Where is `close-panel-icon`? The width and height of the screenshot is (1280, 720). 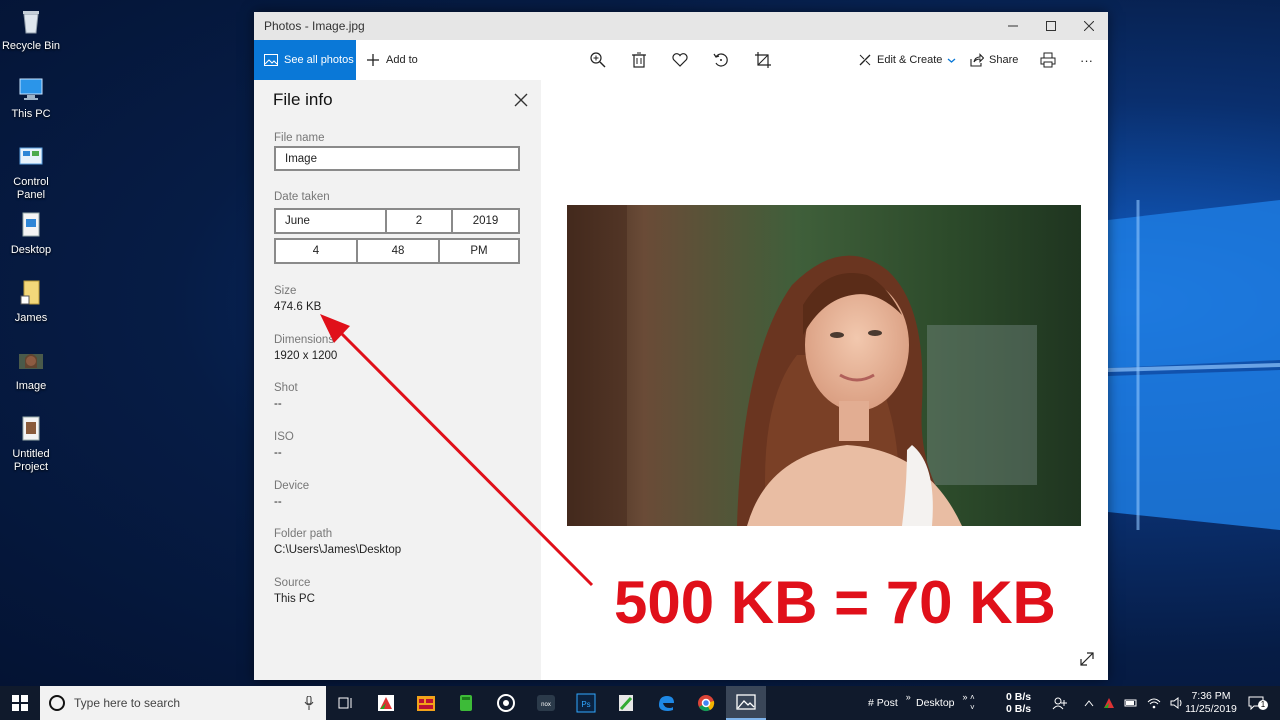 close-panel-icon is located at coordinates (521, 100).